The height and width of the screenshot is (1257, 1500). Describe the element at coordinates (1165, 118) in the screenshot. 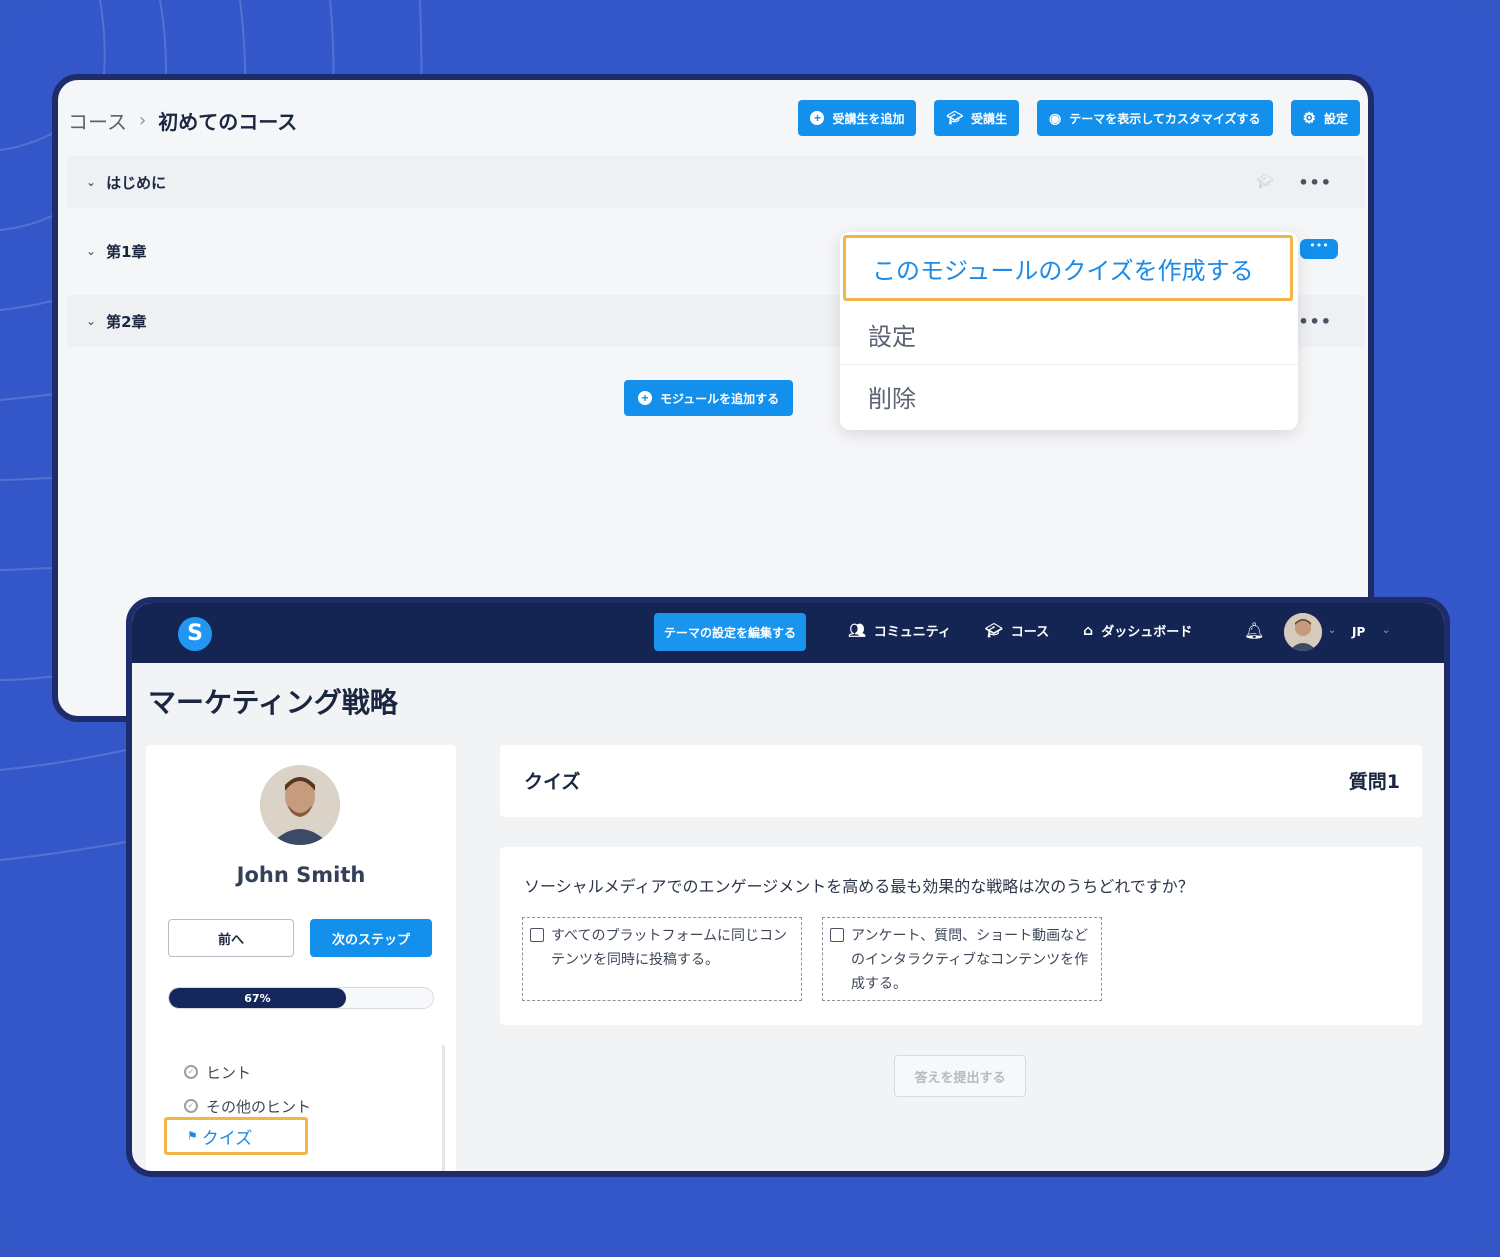

I see `customize-theme-label: テーマを表示してカスタマイズする` at that location.